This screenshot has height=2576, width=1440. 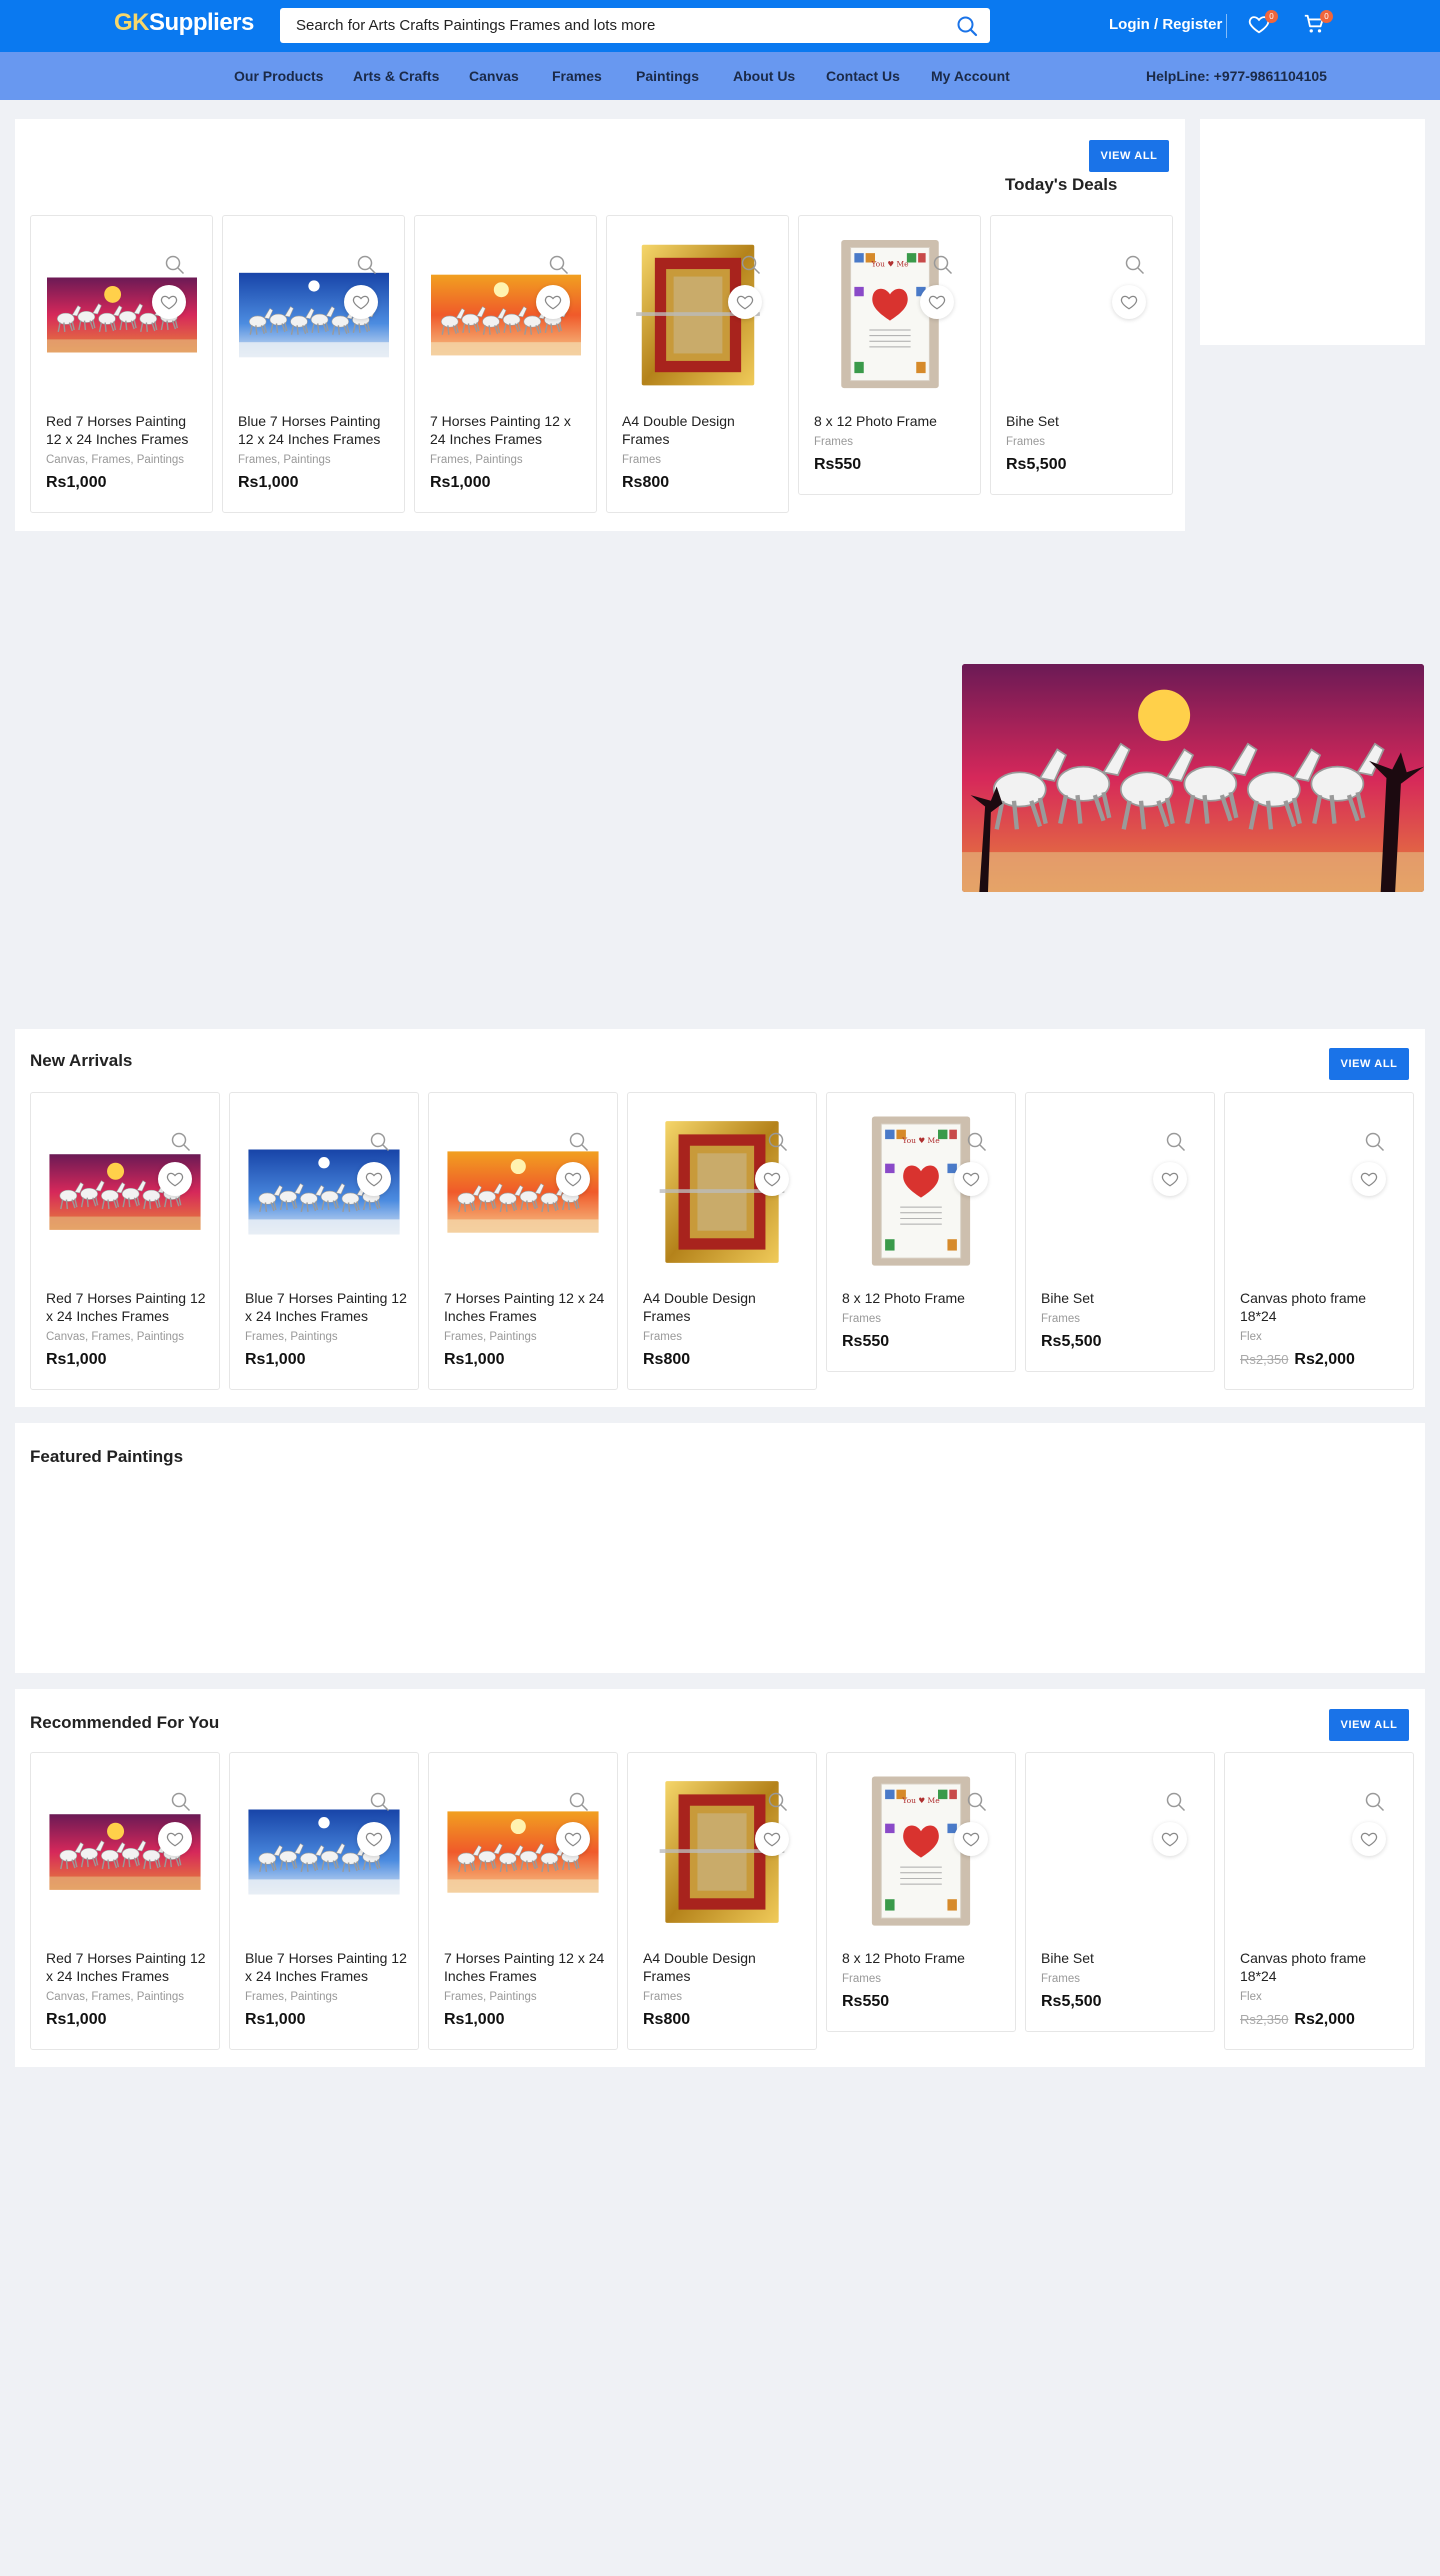 I want to click on recommended-view-all-button: VIEW ALL, so click(x=1369, y=1725).